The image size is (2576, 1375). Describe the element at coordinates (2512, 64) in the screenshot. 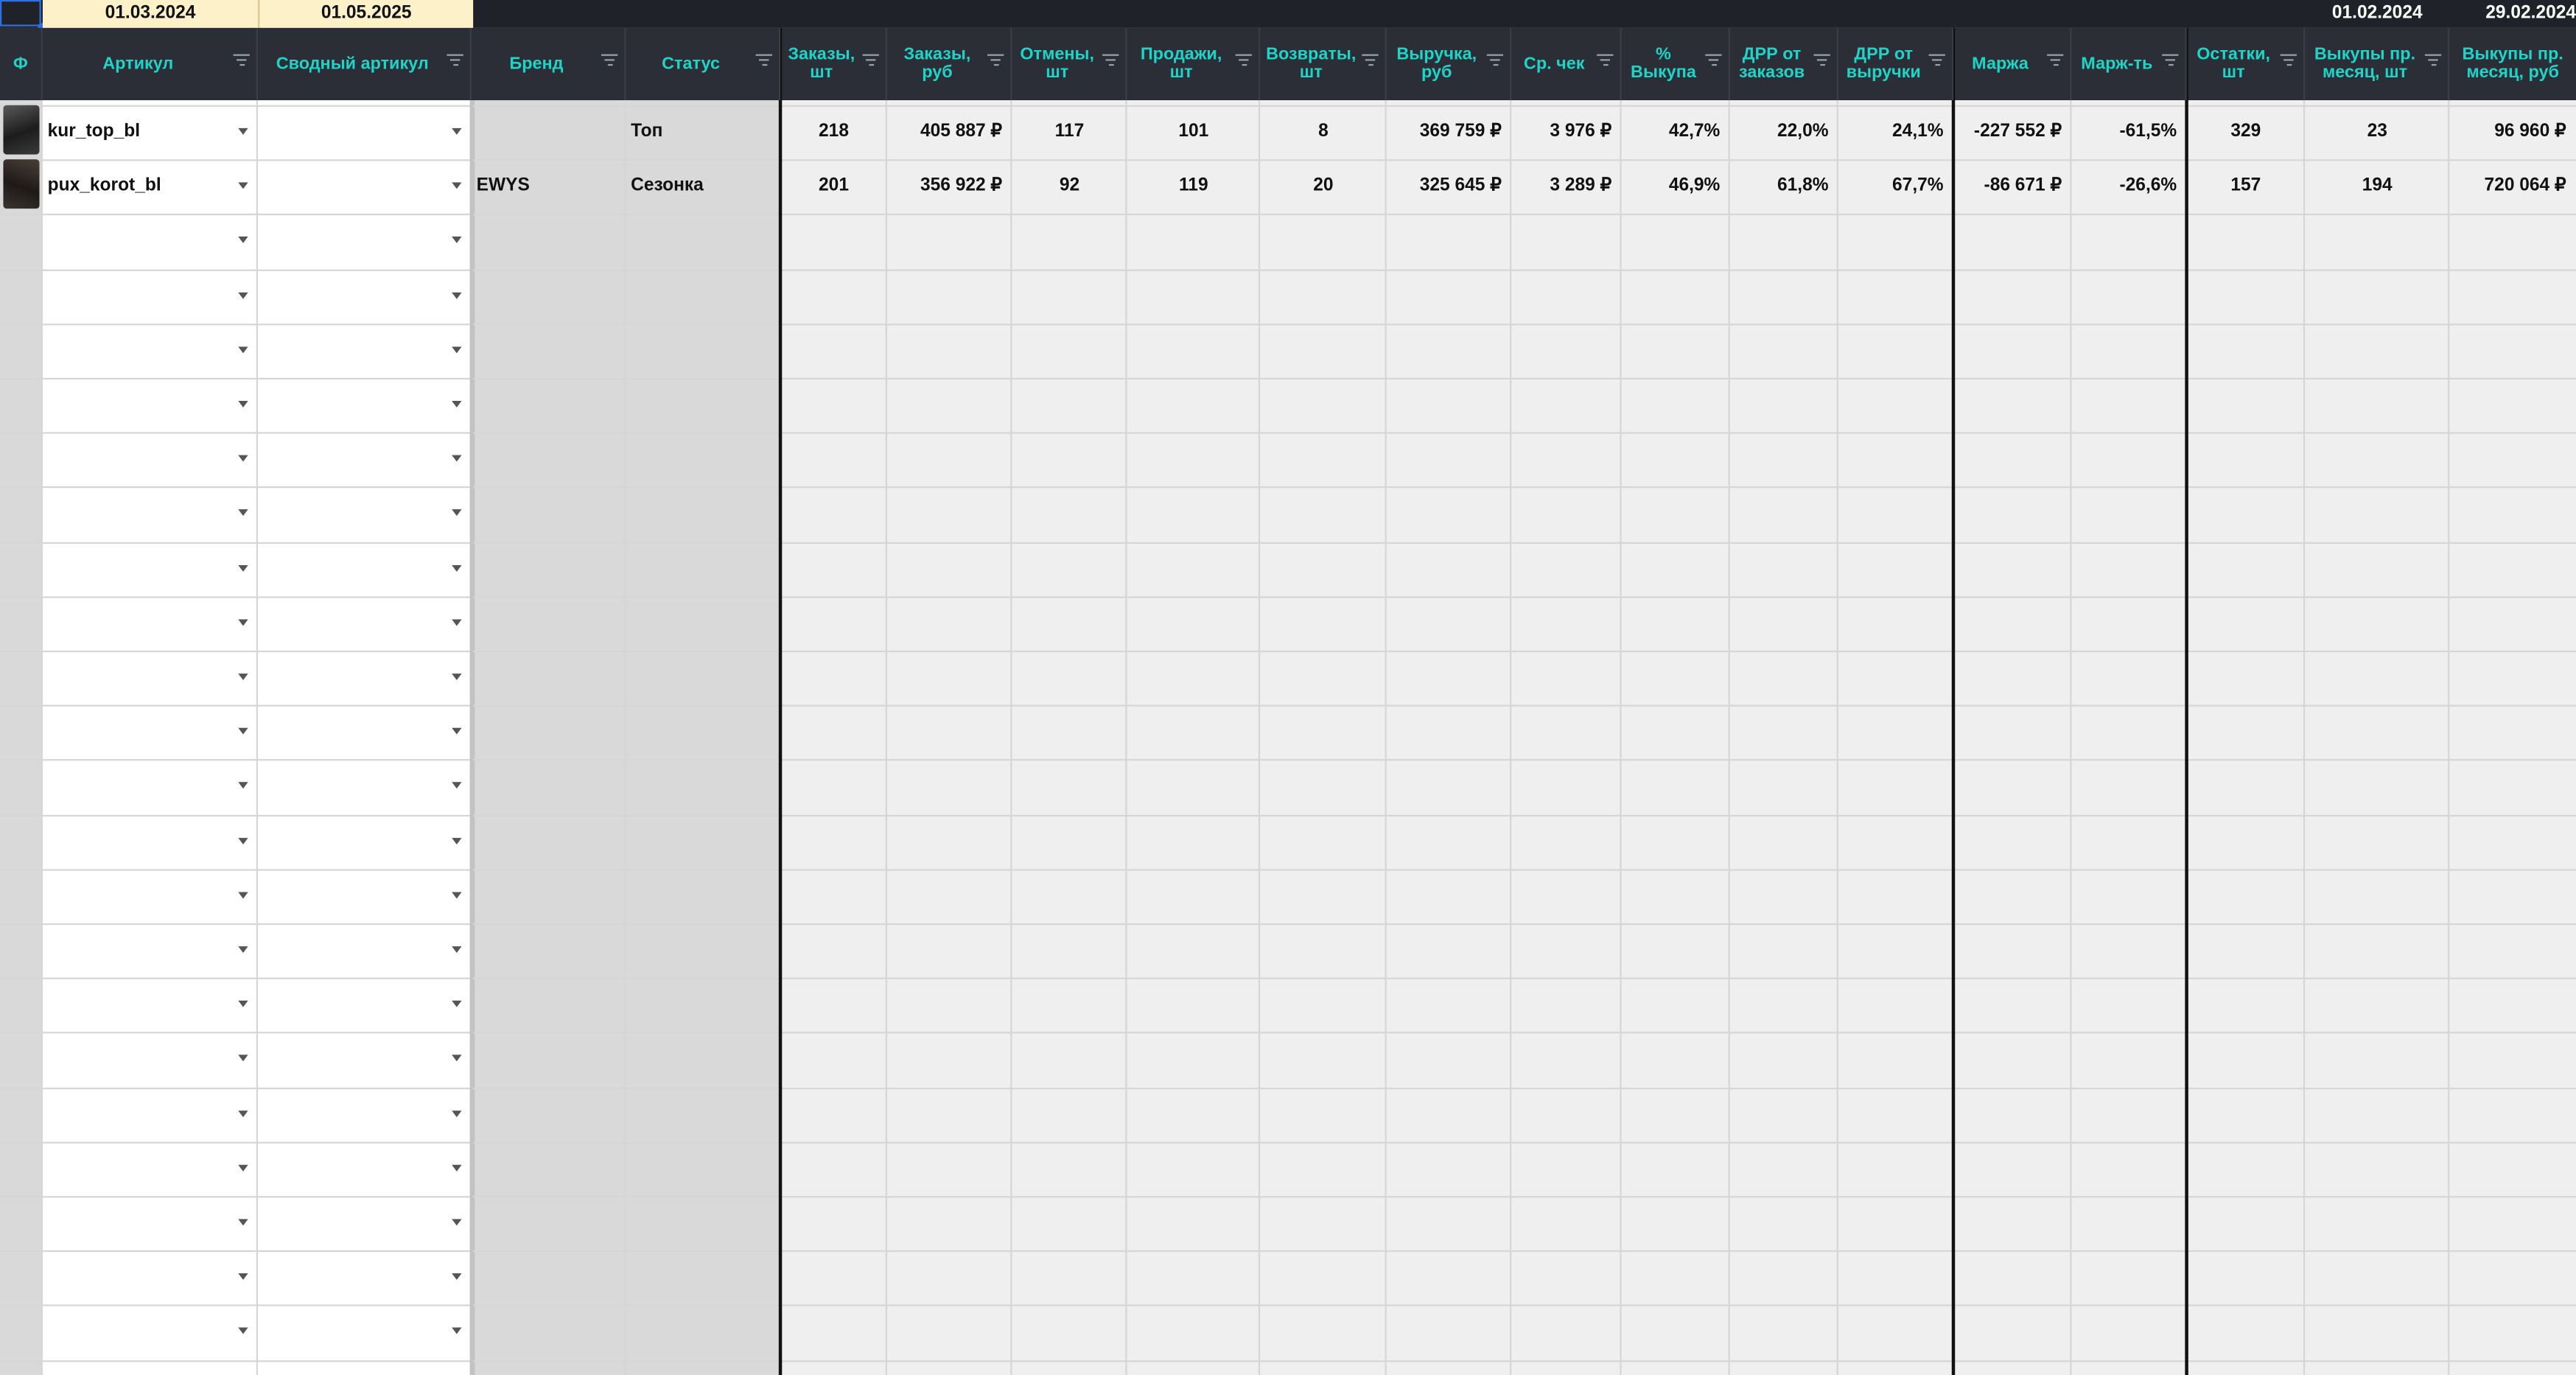

I see `header-prev-buyouts-rub: Выкупы пр. месяц, руб` at that location.